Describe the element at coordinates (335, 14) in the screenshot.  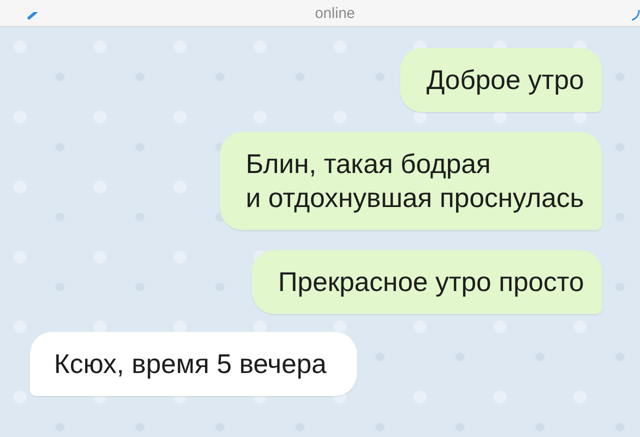
I see `contact-status: online` at that location.